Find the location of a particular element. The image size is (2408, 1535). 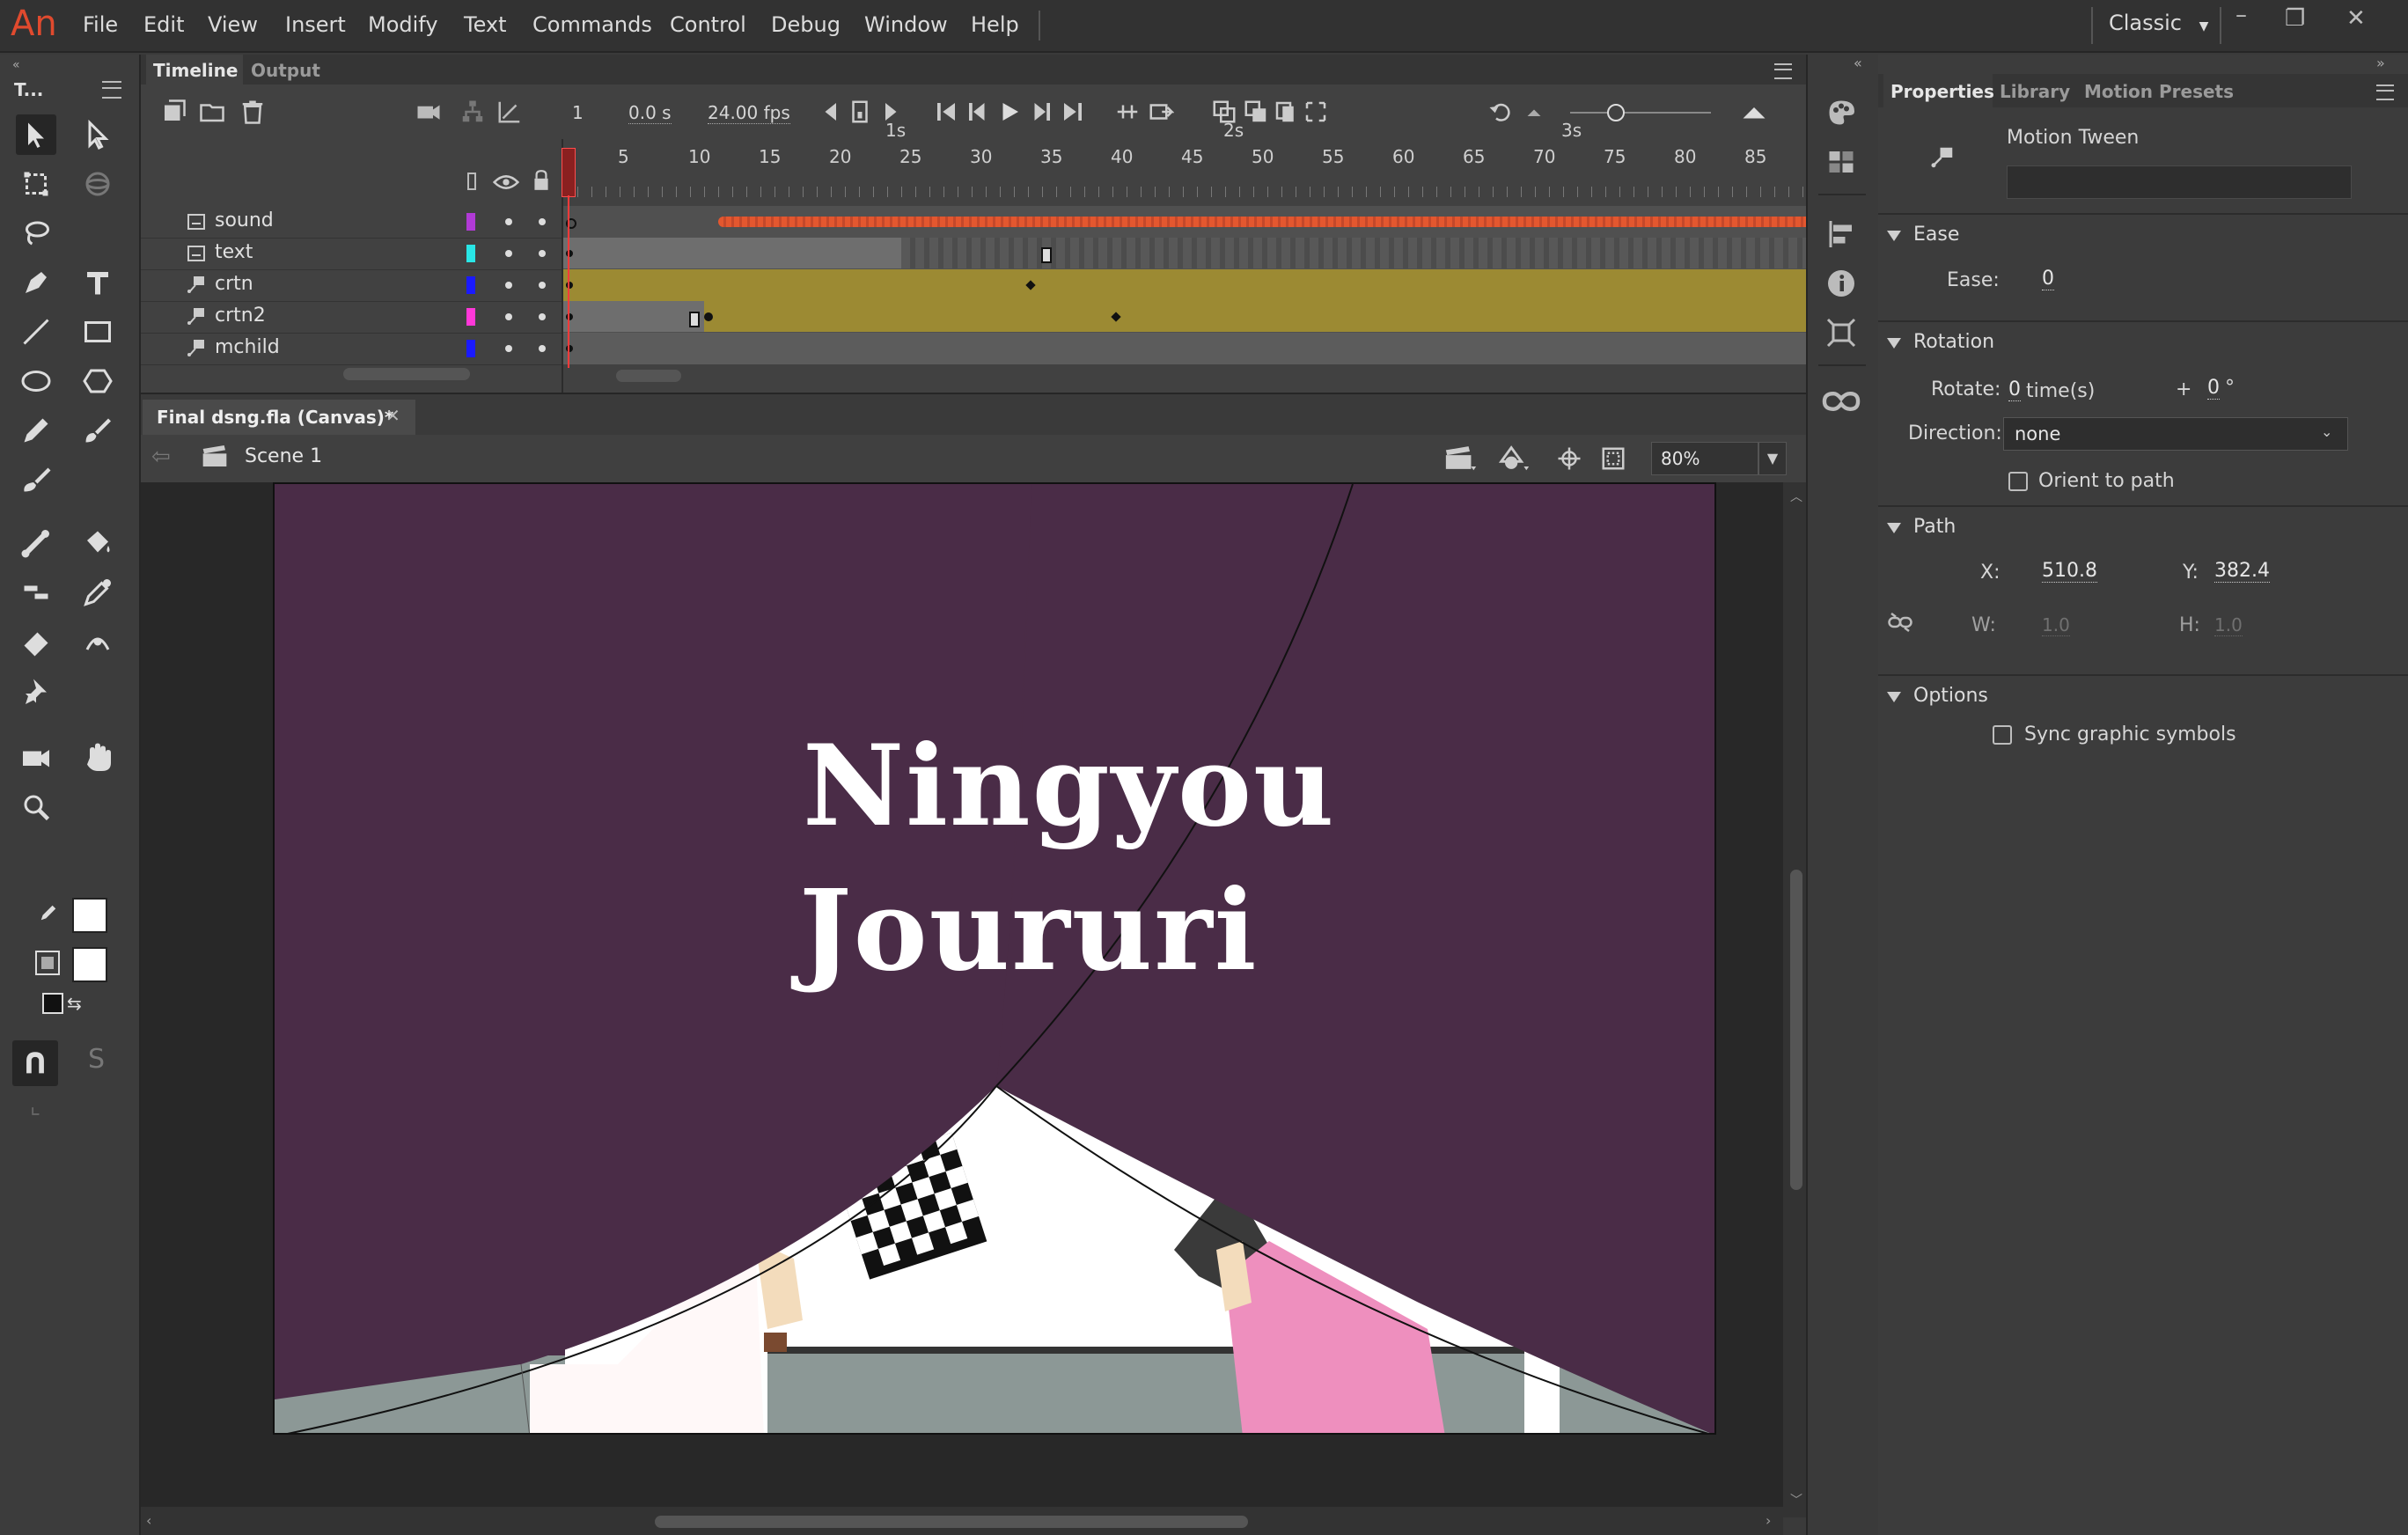

chevron-down-icon: ▼ is located at coordinates (1772, 458).